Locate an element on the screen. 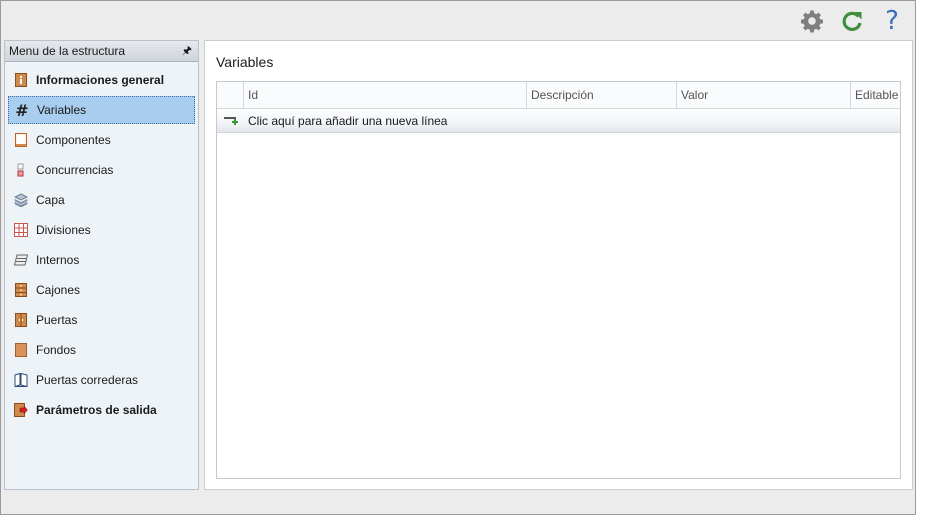  structure-menu-title: Menu de la estructura is located at coordinates (67, 51).